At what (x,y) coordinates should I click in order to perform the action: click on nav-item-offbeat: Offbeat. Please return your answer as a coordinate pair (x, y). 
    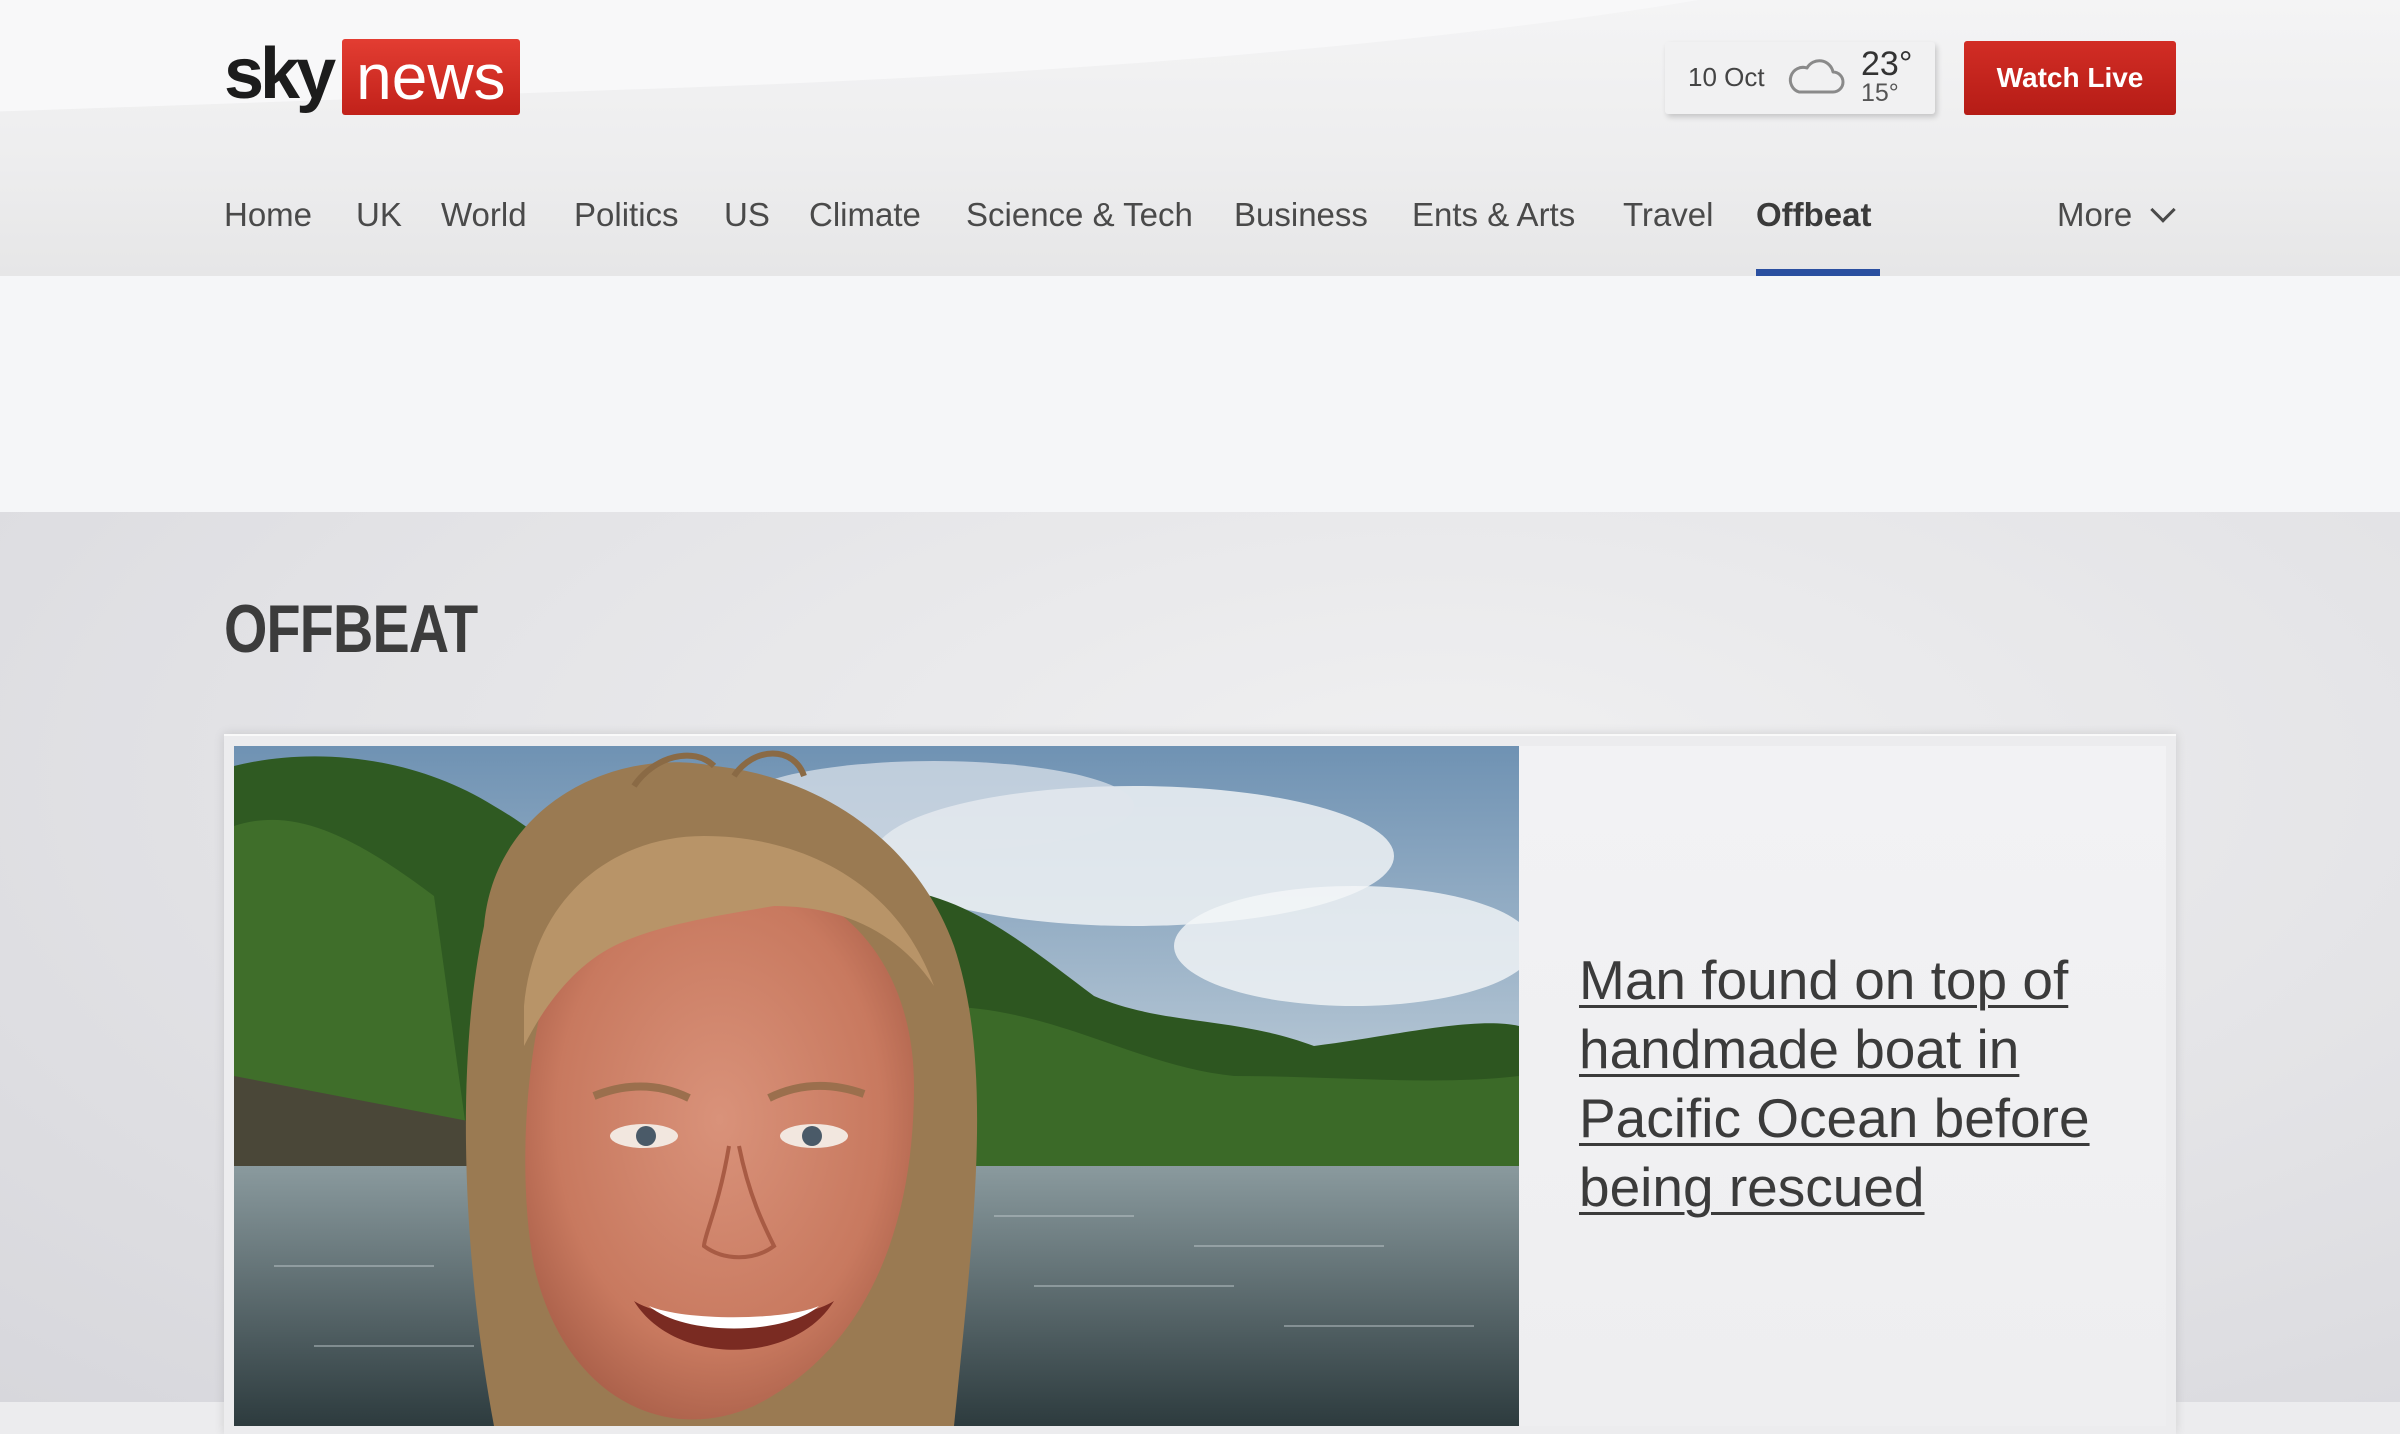
    Looking at the image, I should click on (1814, 215).